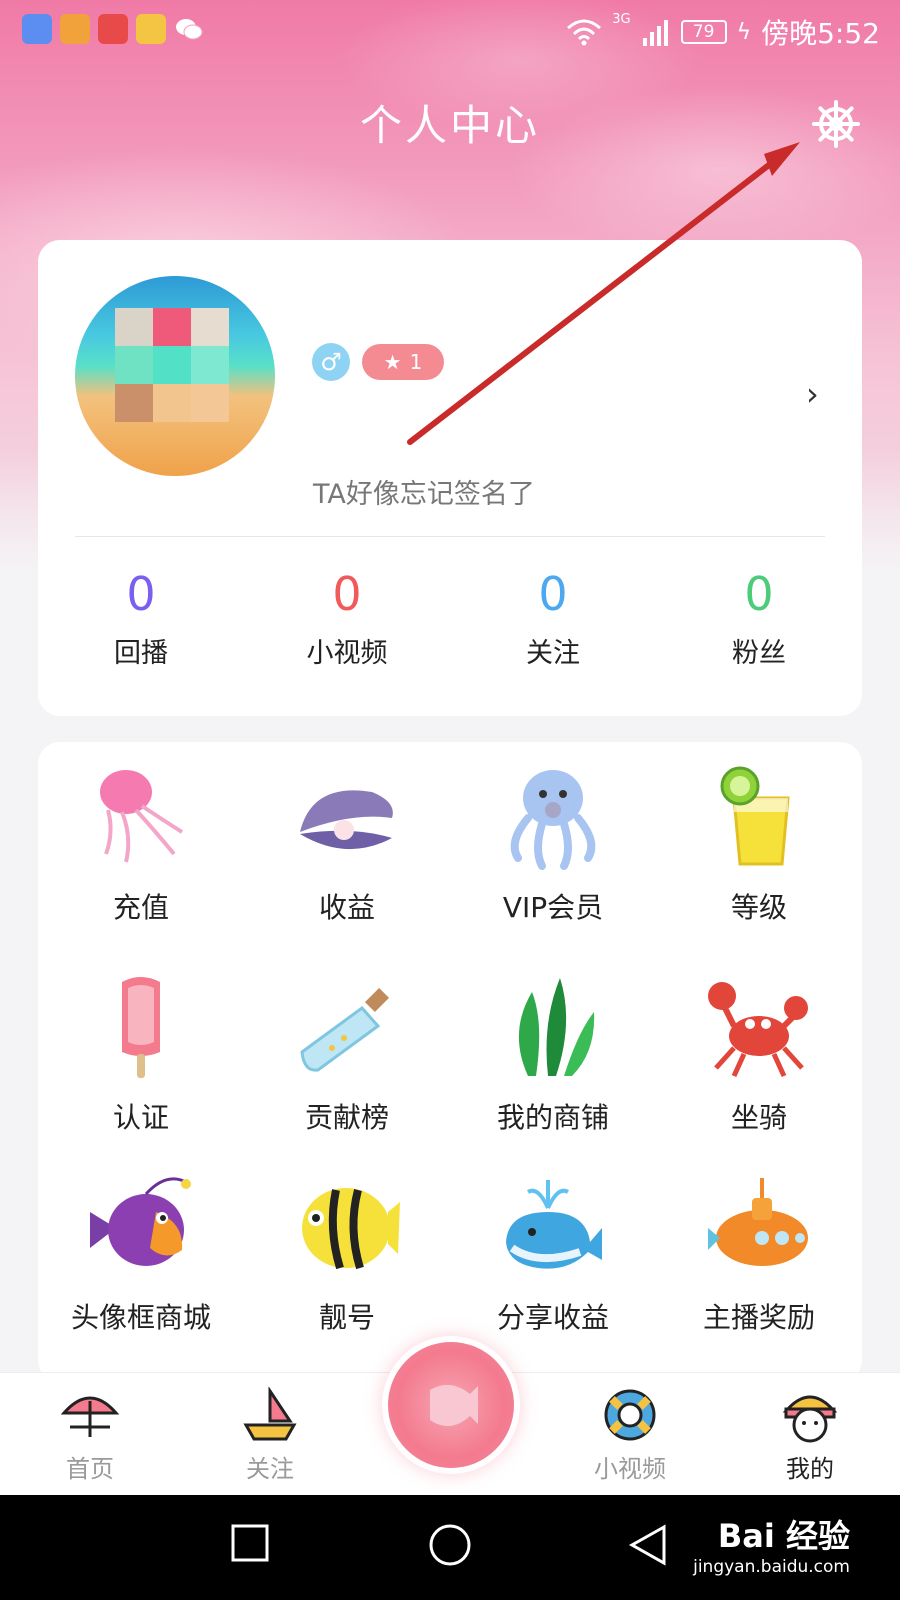 The height and width of the screenshot is (1600, 900). What do you see at coordinates (189, 29) in the screenshot?
I see `wechat-icon` at bounding box center [189, 29].